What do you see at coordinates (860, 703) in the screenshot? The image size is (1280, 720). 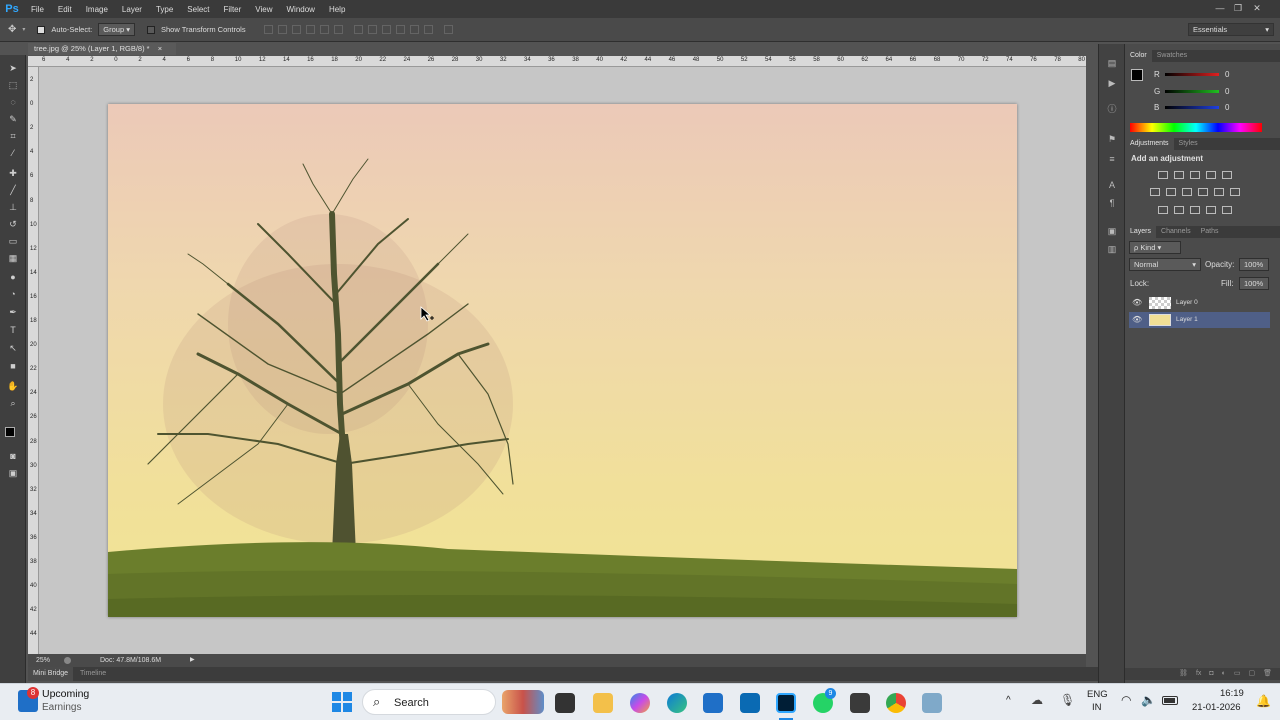 I see `app-icon-paint` at bounding box center [860, 703].